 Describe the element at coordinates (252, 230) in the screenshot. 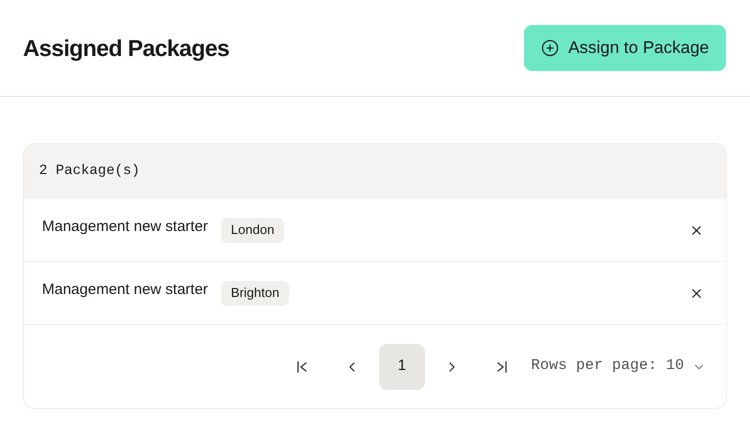

I see `location-tag: London` at that location.